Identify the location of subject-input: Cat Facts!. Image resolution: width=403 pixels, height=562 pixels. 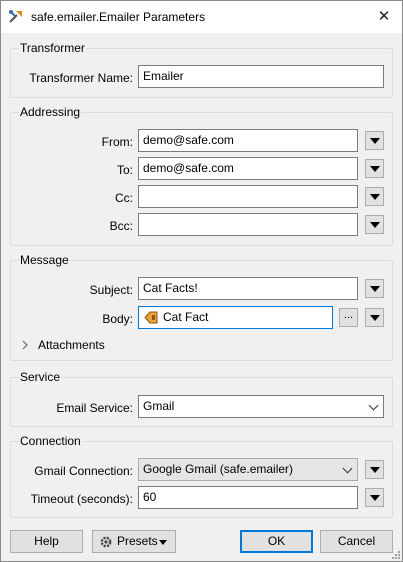
(248, 288).